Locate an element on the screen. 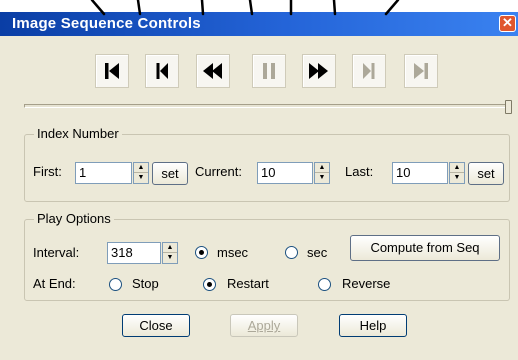  interval-input: 318 is located at coordinates (134, 253).